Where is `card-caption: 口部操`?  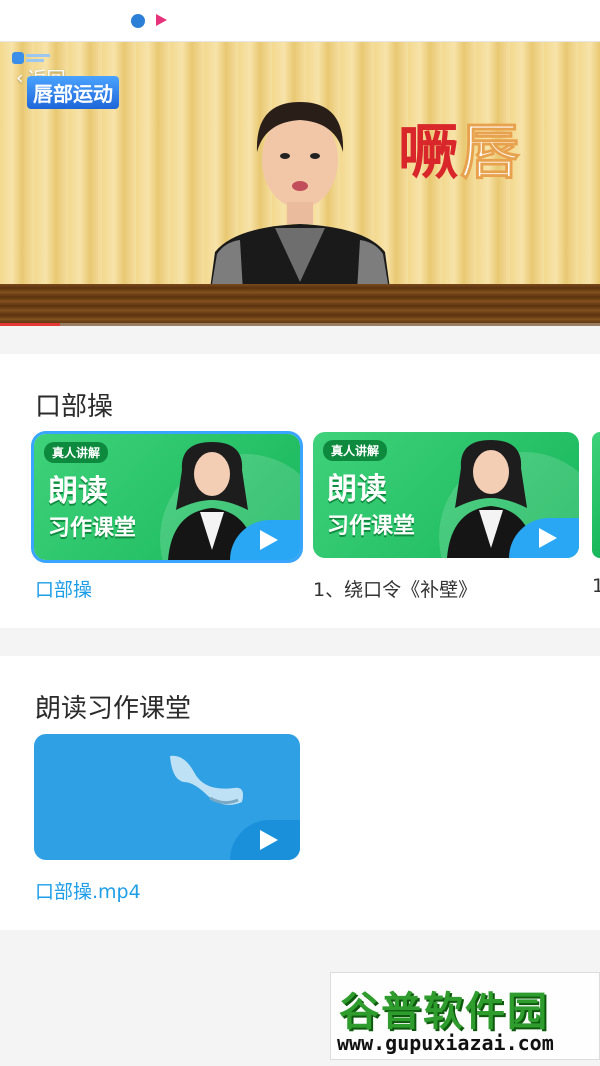
card-caption: 口部操 is located at coordinates (63, 588).